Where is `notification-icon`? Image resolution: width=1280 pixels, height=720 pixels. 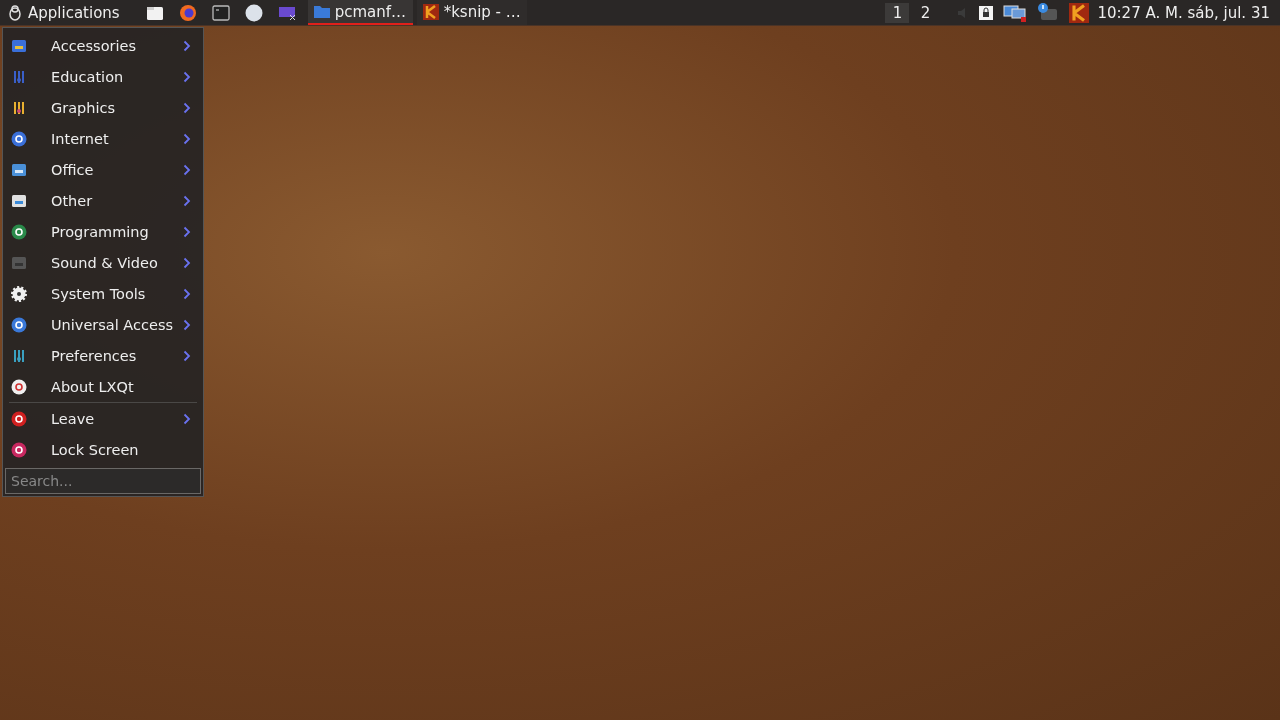
notification-icon is located at coordinates (1048, 12).